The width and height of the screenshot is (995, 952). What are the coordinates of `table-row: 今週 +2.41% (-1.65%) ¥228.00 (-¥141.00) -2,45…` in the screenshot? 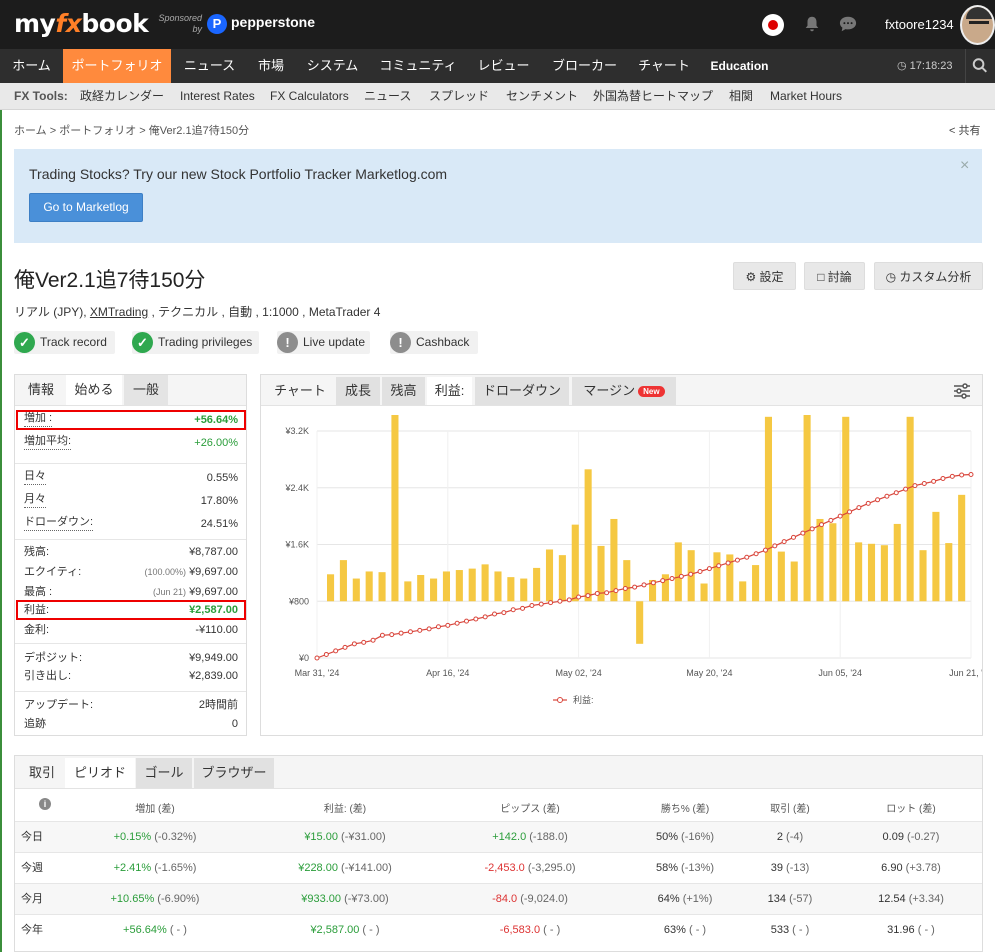 It's located at (498, 867).